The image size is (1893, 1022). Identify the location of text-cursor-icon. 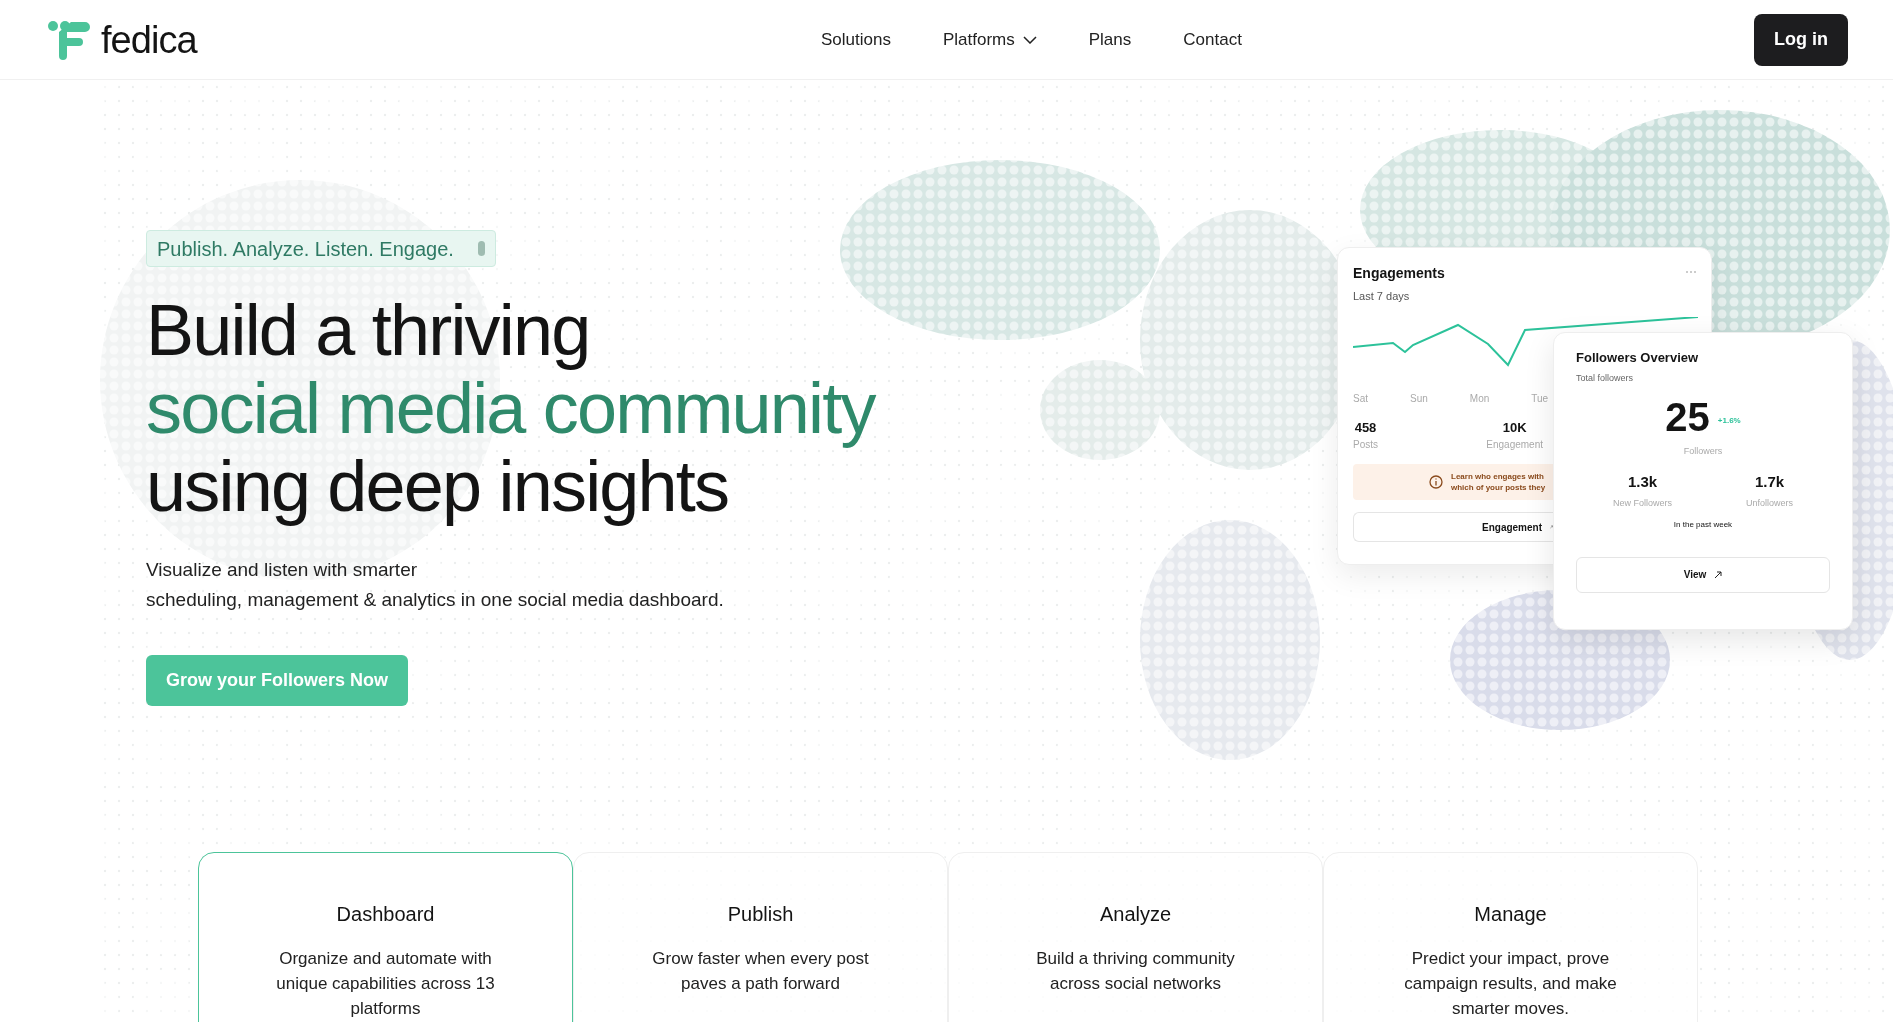
(481, 248).